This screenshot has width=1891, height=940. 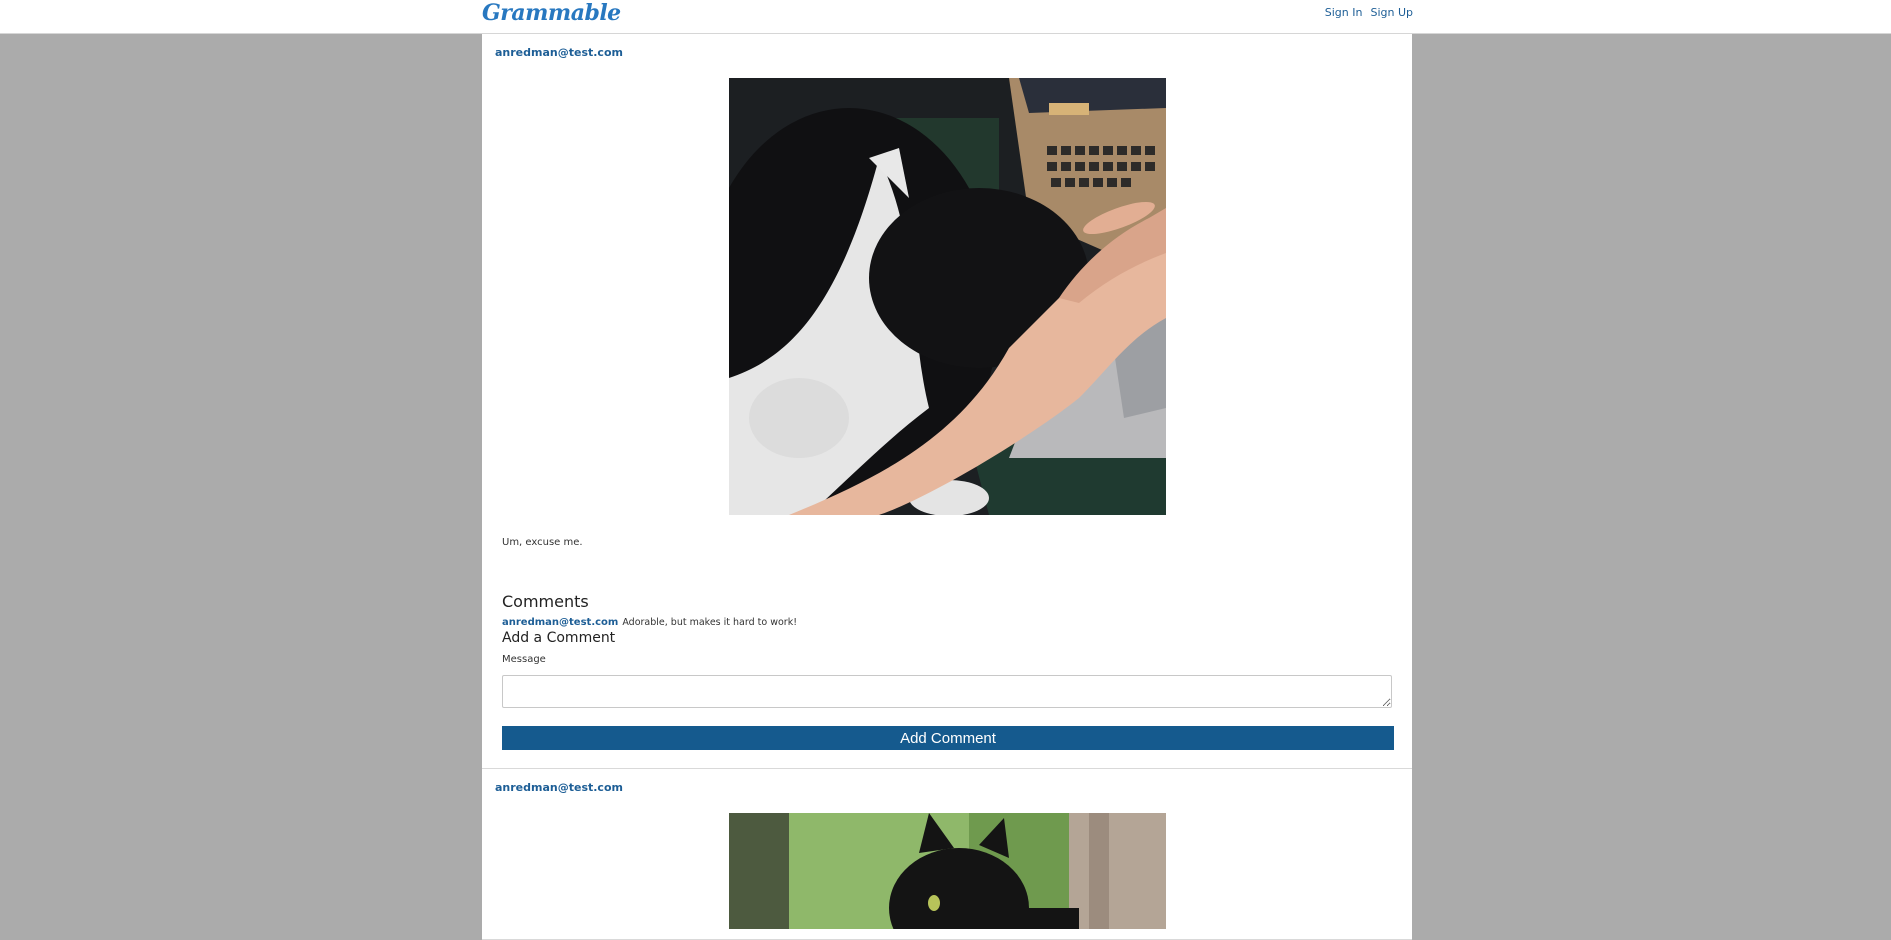 I want to click on comments-heading: Comments, so click(x=545, y=601).